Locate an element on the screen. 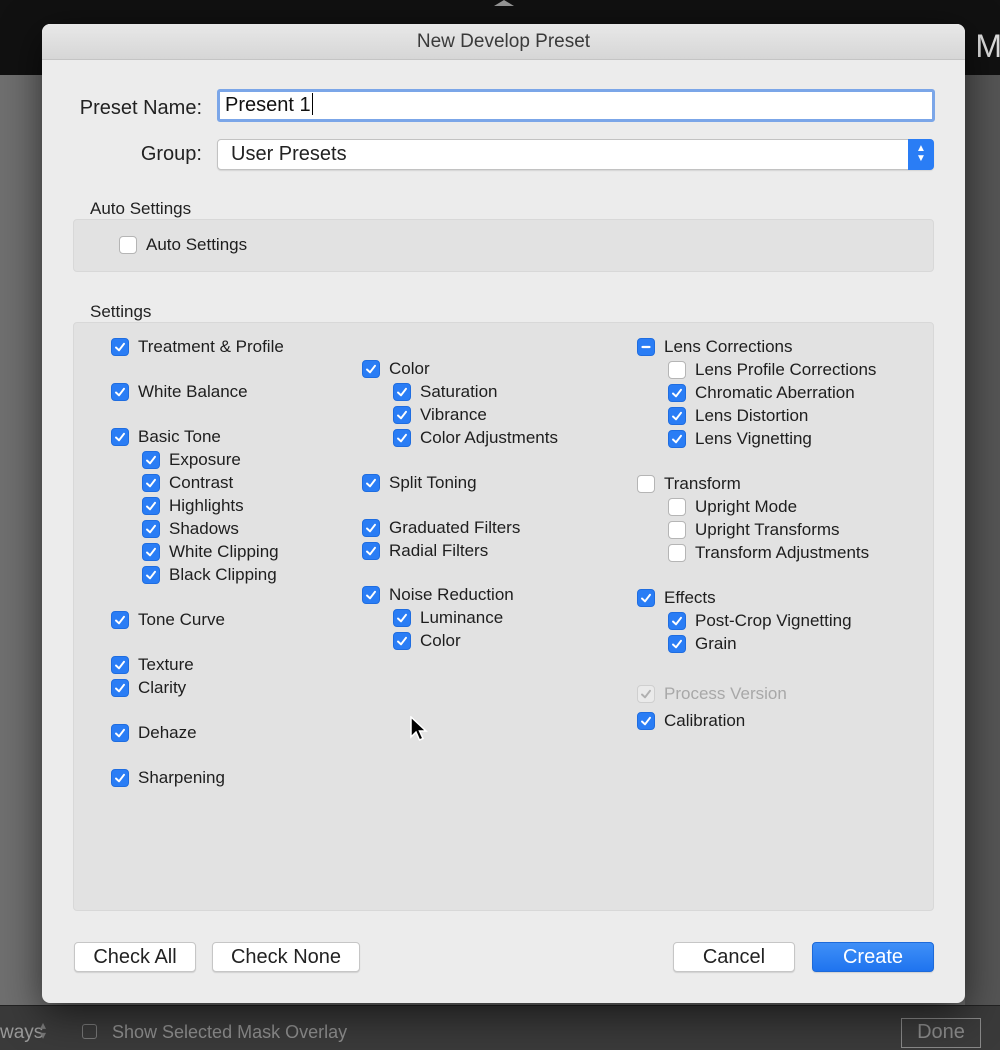 This screenshot has height=1050, width=1000. setting-treatment-profile-checkbox: Treatment & Profile is located at coordinates (197, 347).